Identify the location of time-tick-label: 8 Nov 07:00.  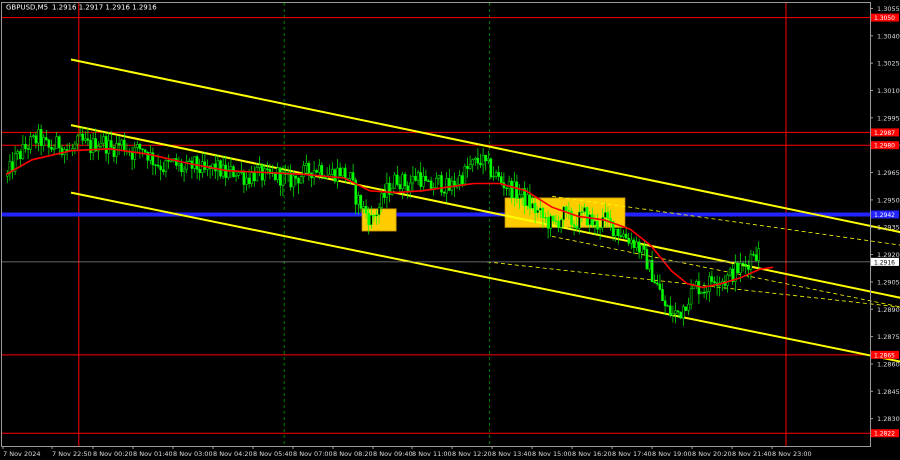
(313, 454).